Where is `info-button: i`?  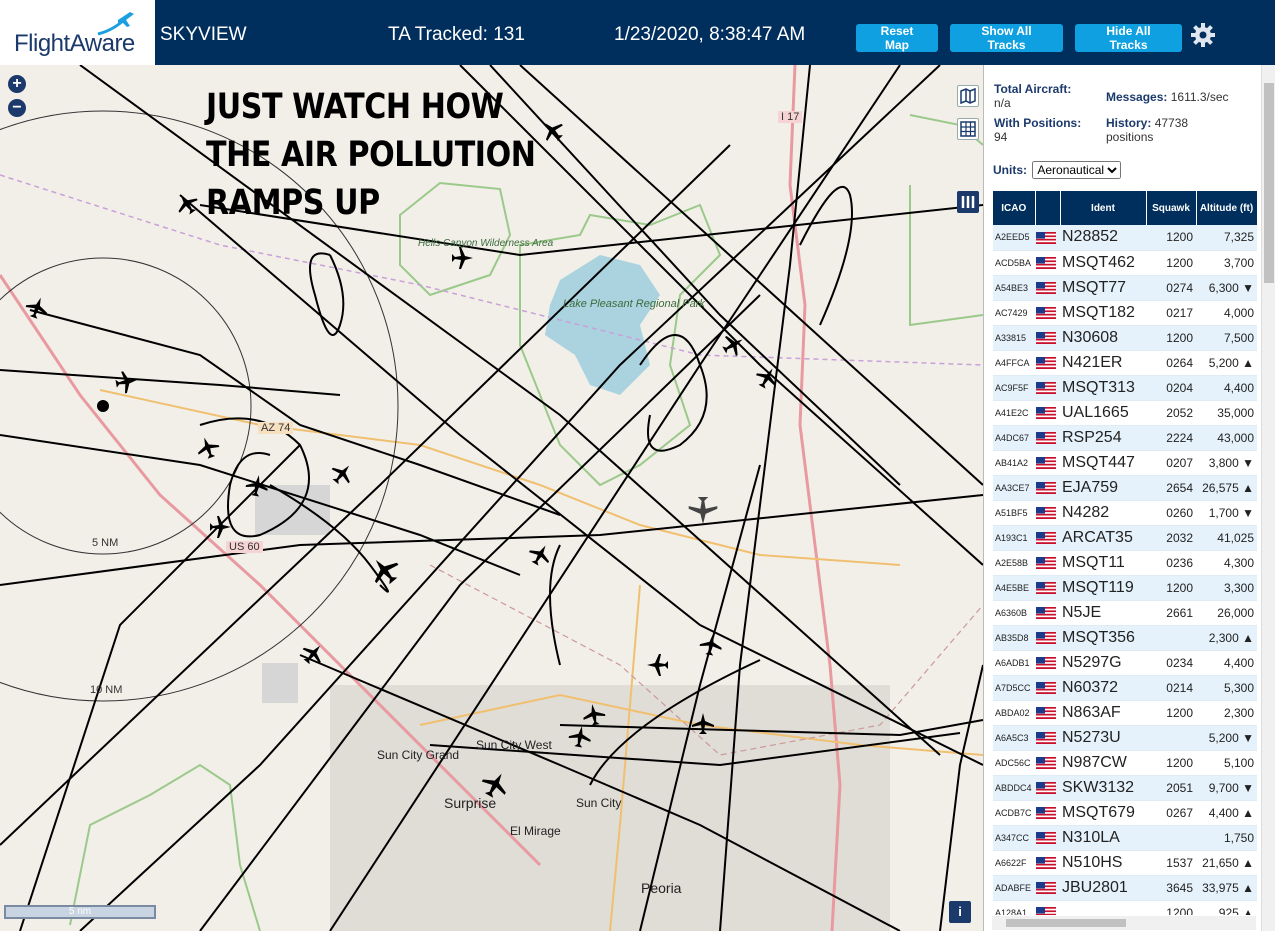
info-button: i is located at coordinates (960, 912).